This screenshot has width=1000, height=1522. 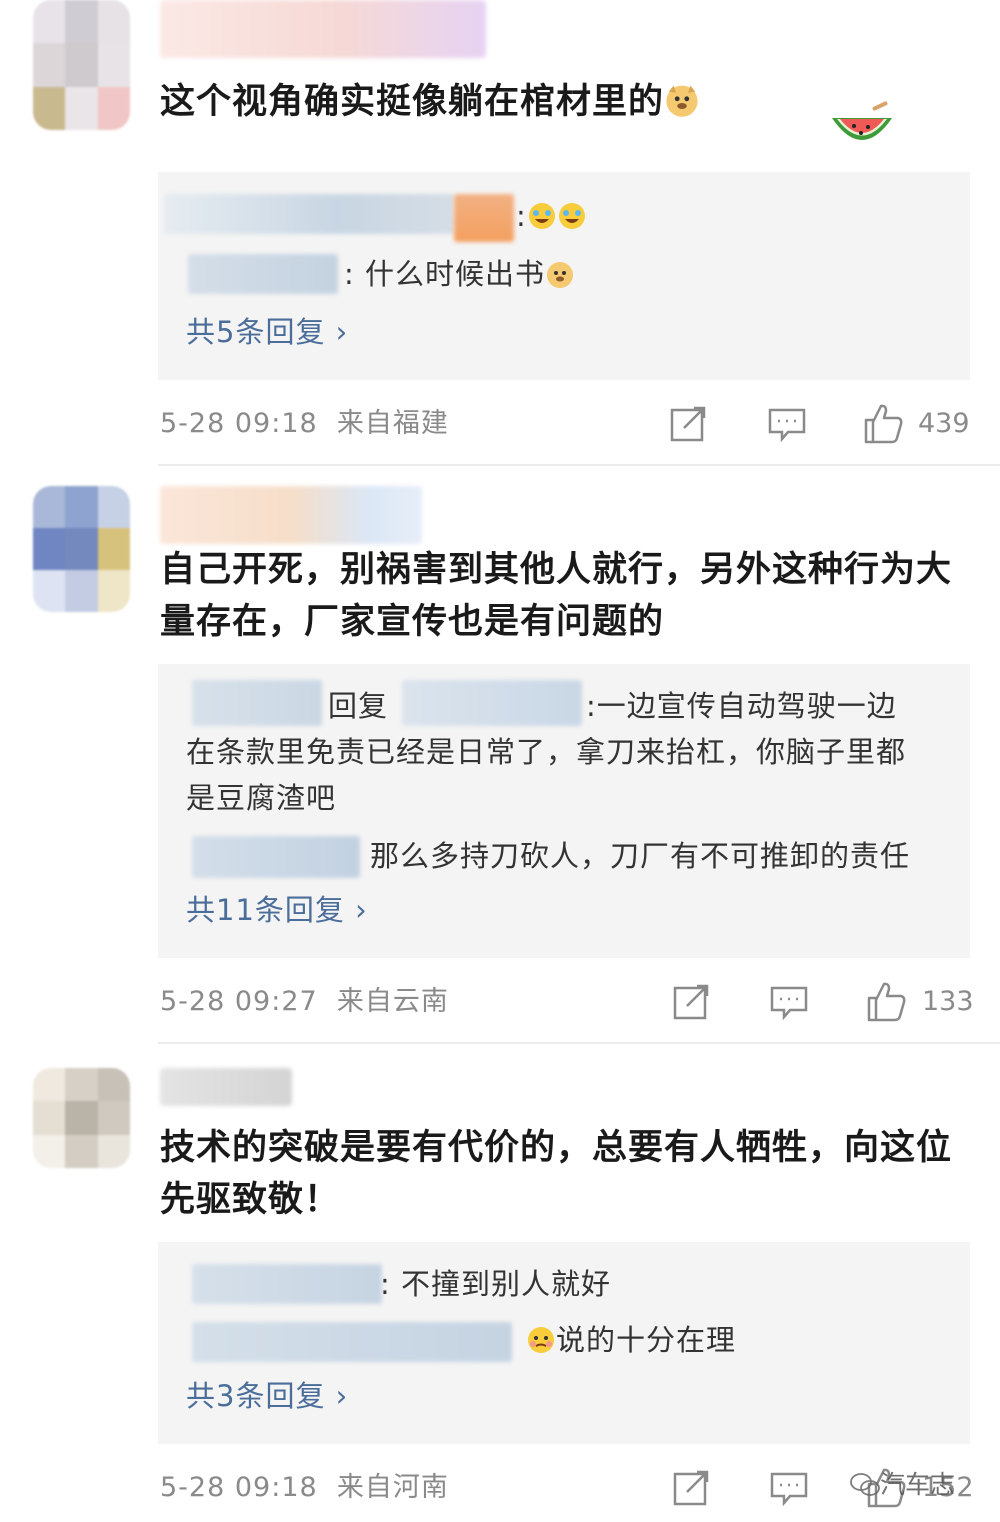 I want to click on reply-1-colon: :, so click(x=521, y=216).